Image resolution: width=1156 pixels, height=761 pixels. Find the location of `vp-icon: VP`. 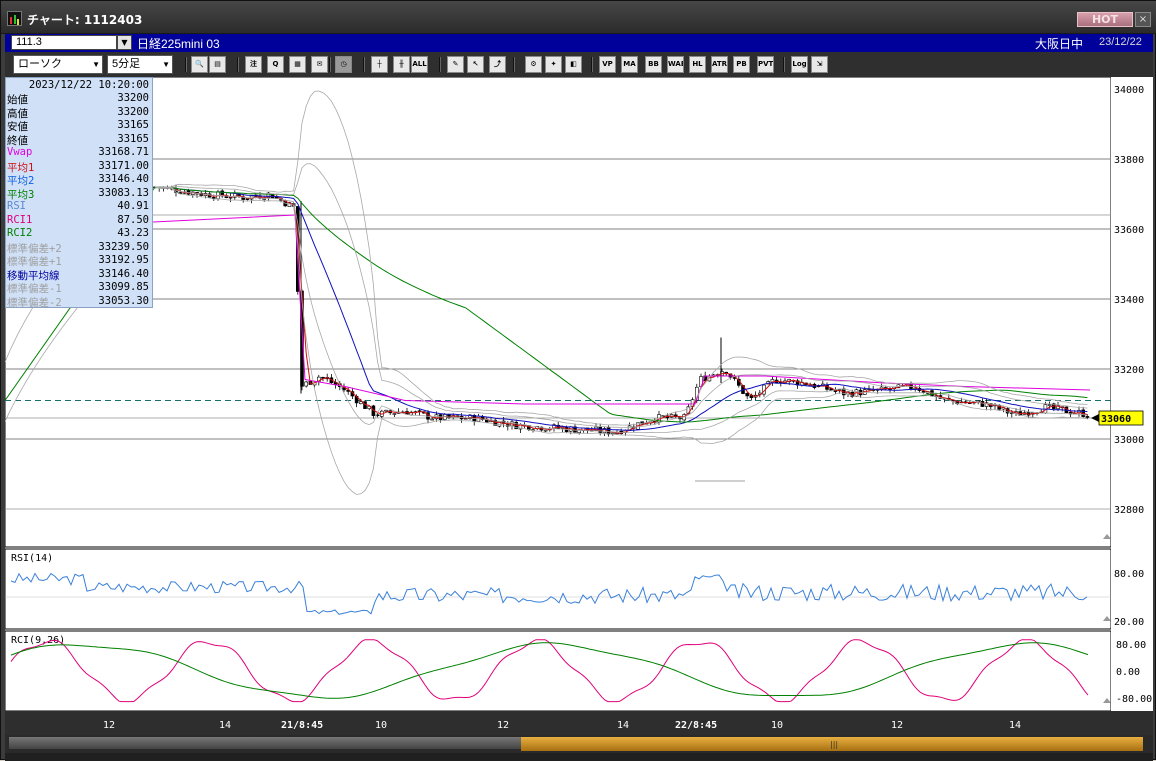

vp-icon: VP is located at coordinates (607, 64).